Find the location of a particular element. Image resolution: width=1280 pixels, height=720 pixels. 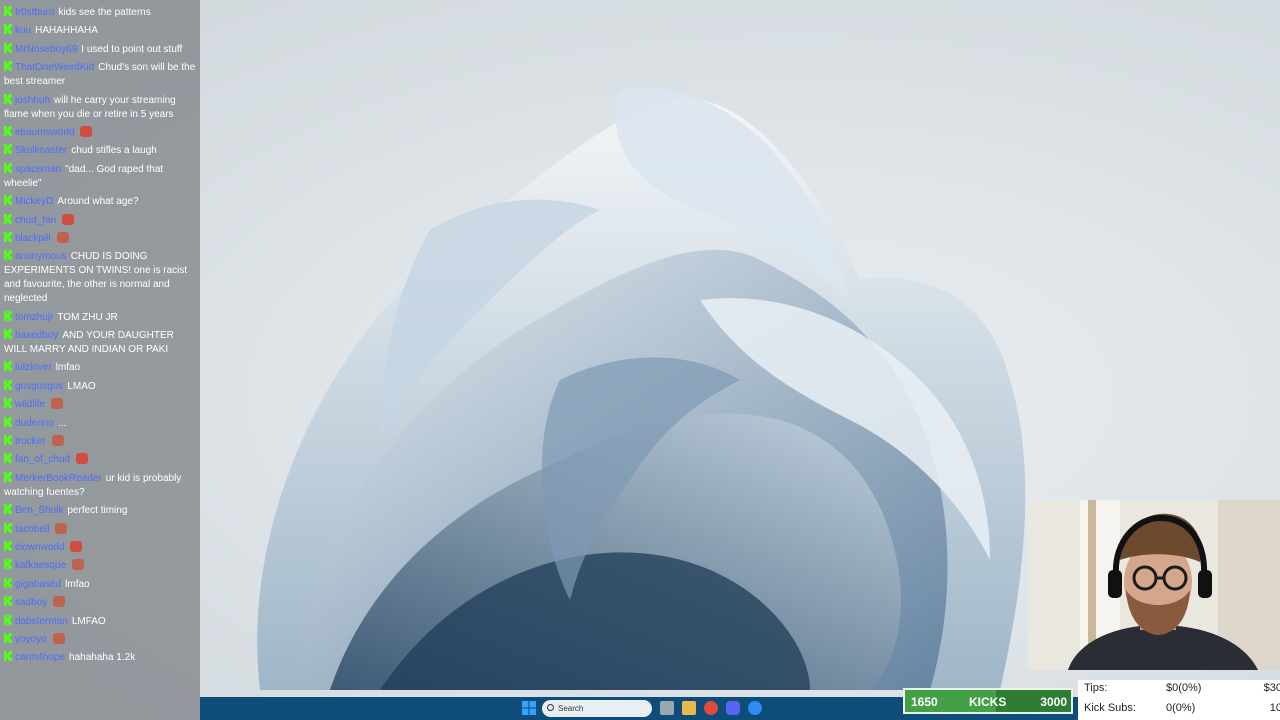

chat-username: tomzhujr is located at coordinates (34, 317).